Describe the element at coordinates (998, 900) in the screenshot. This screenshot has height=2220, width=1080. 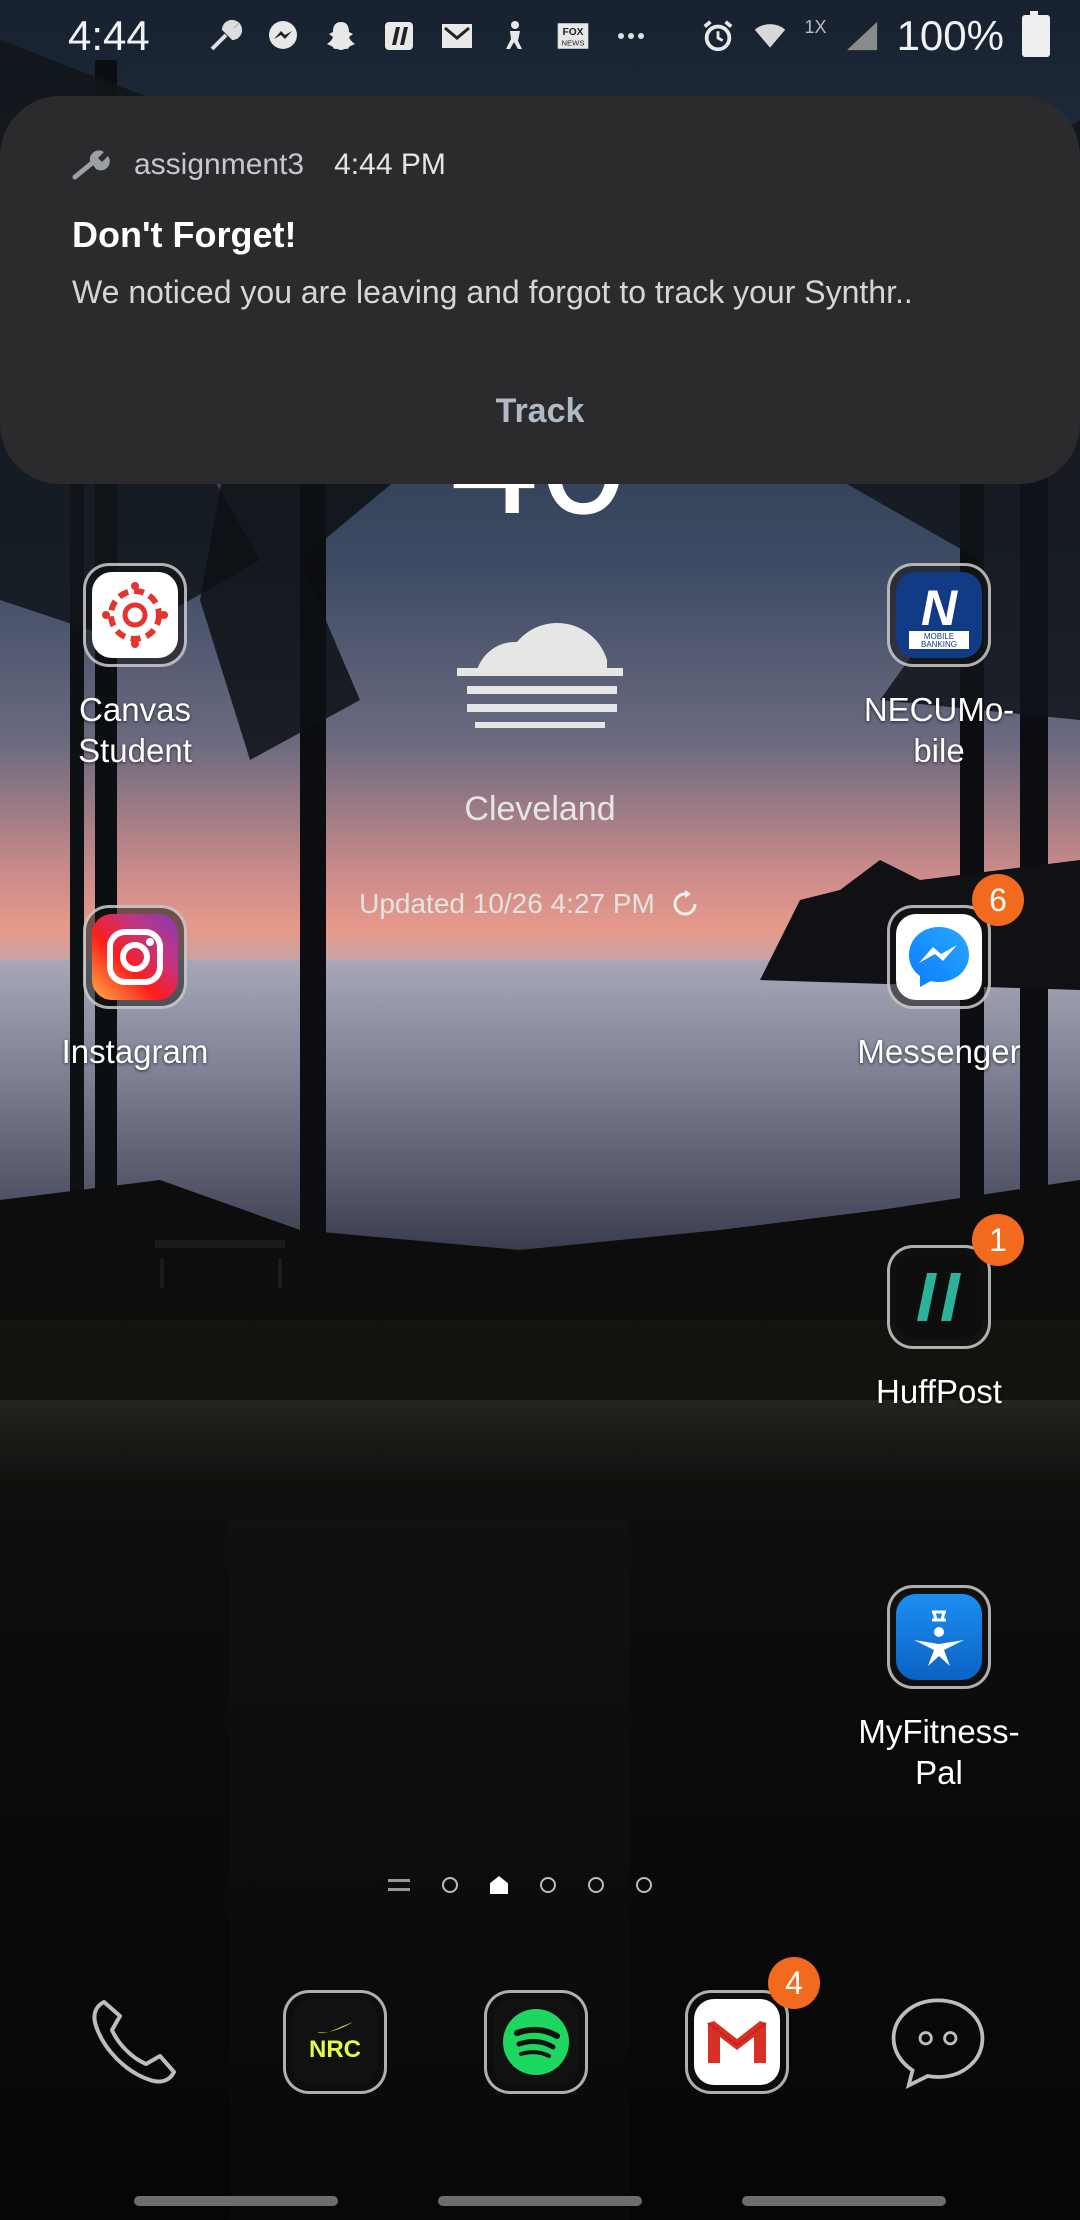
I see `notification-badge: 6` at that location.